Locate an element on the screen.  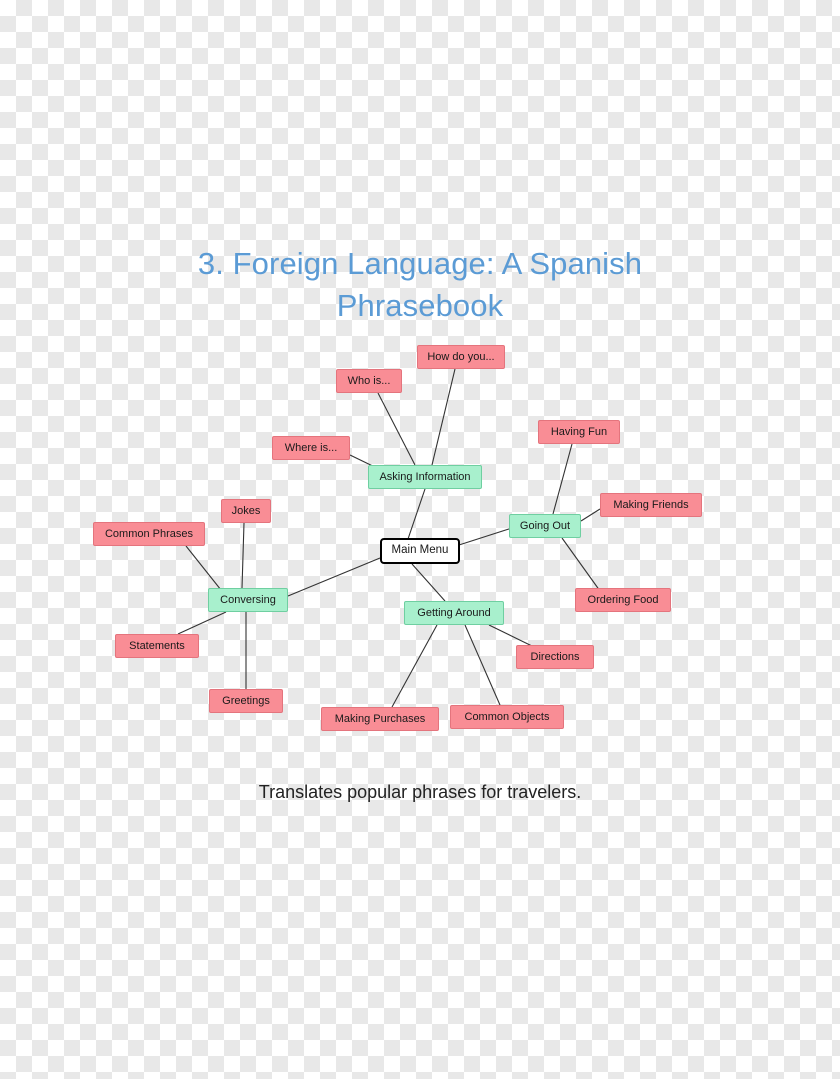
node-label: Greetings is located at coordinates (246, 700).